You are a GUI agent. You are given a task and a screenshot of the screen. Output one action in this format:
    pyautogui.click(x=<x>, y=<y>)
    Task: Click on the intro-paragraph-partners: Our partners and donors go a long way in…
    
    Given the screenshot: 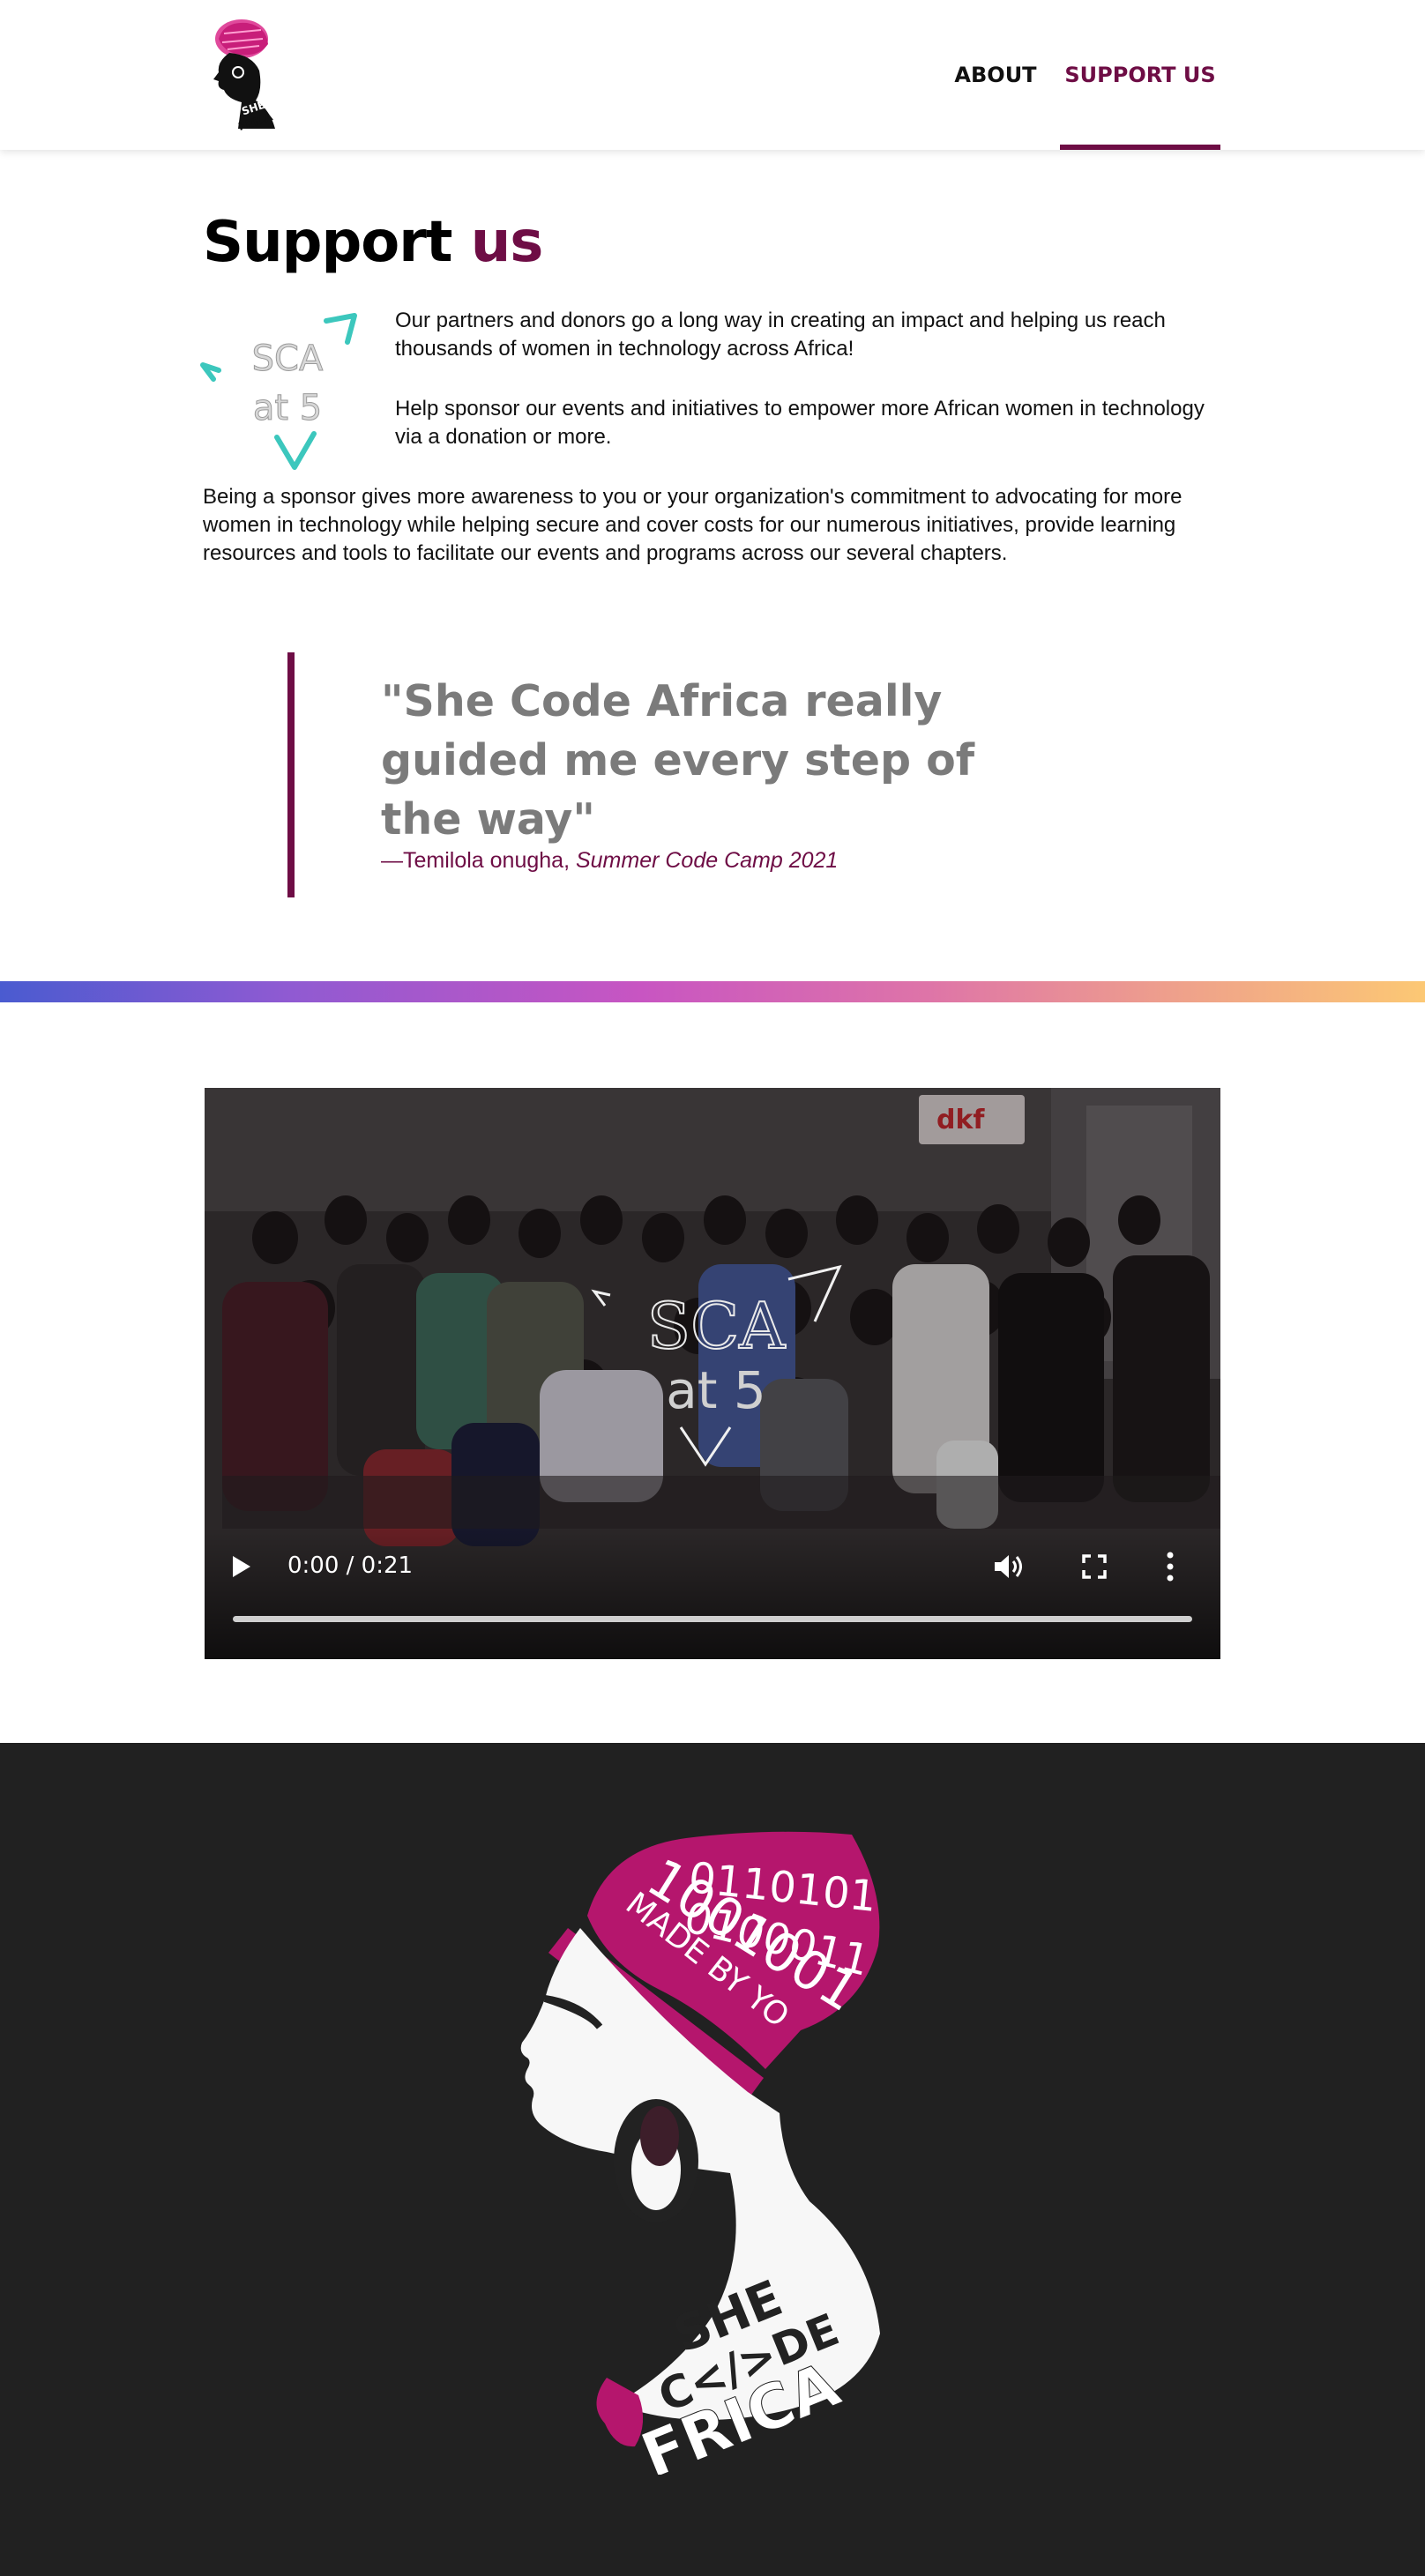 What is the action you would take?
    pyautogui.click(x=780, y=335)
    